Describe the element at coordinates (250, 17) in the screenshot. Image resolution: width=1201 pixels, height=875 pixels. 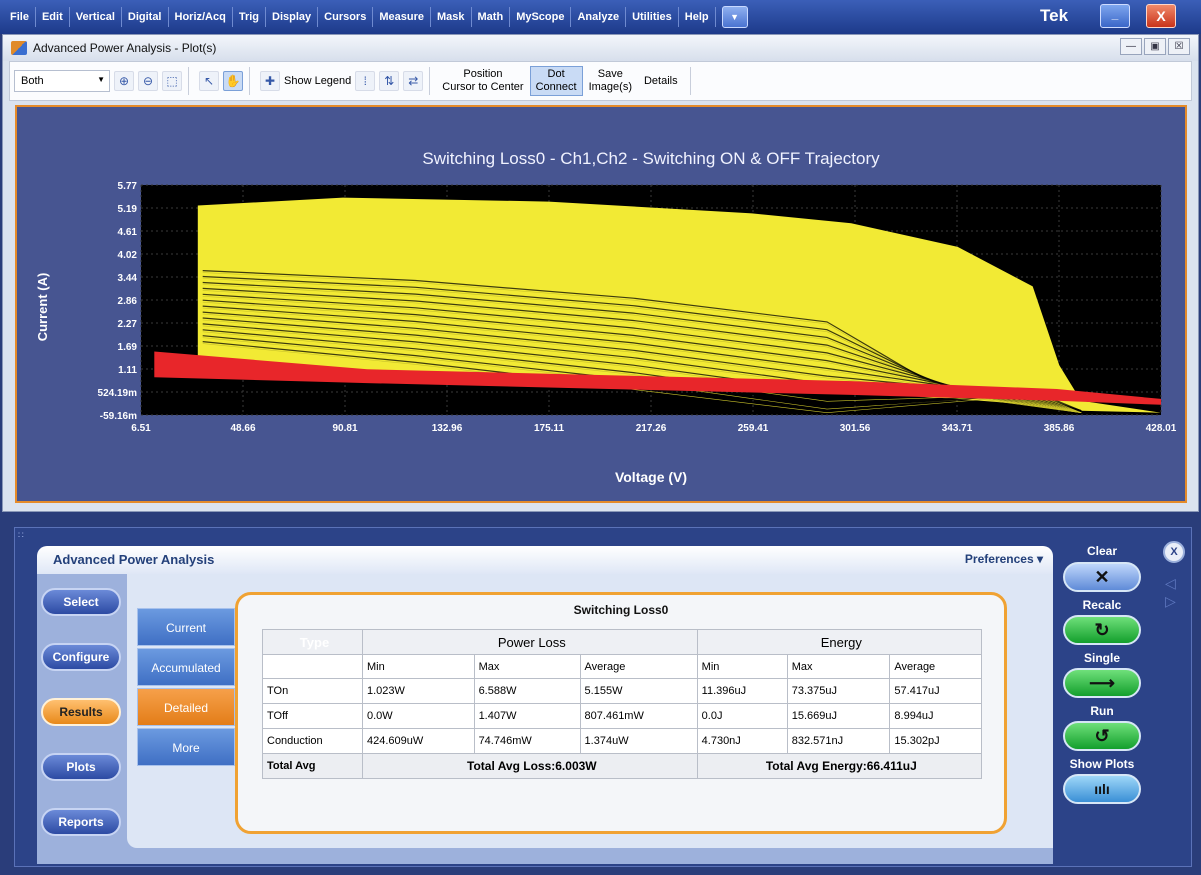
I see `menu-item-trig: Trig` at that location.